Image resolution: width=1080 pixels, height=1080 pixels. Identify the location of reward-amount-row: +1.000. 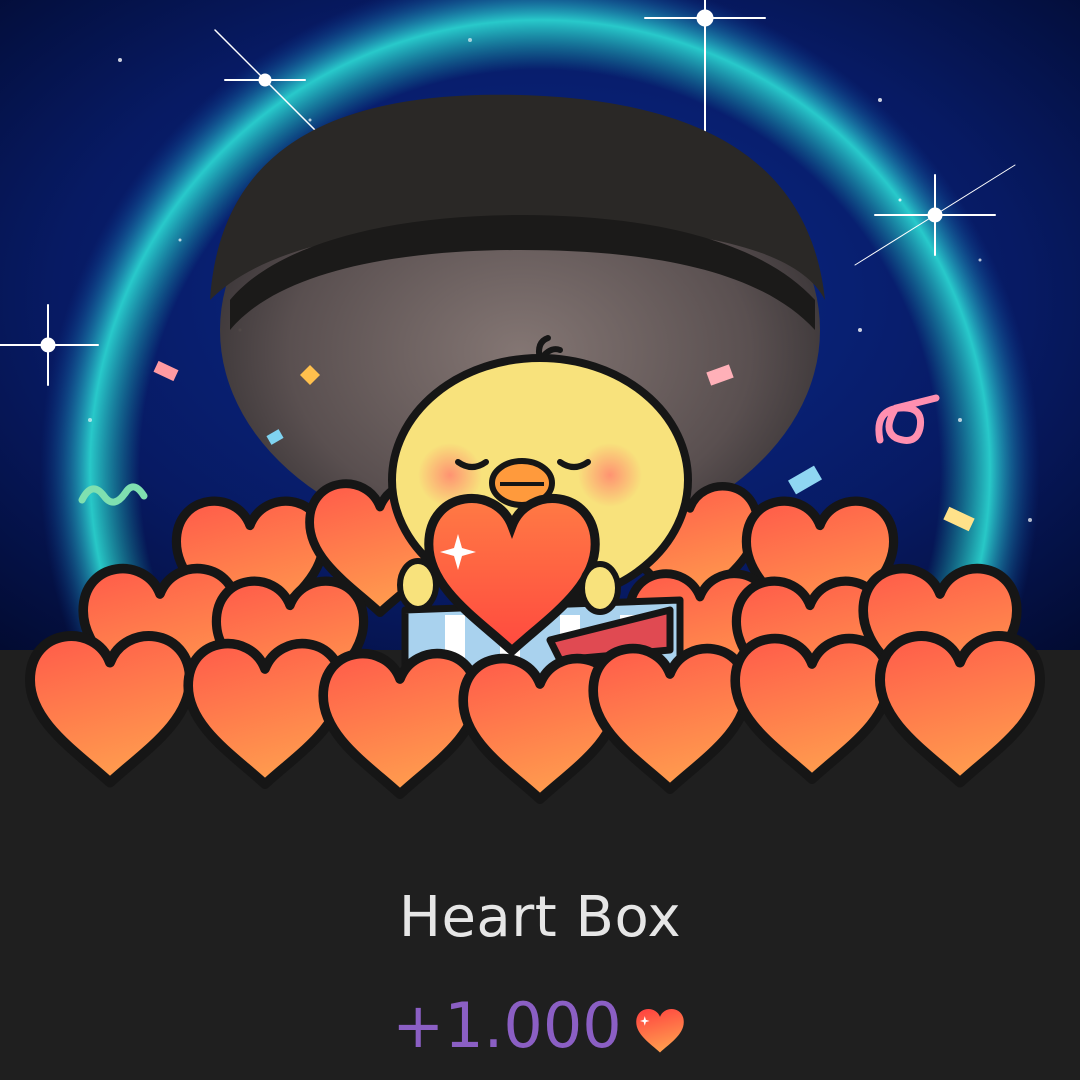
(540, 1025).